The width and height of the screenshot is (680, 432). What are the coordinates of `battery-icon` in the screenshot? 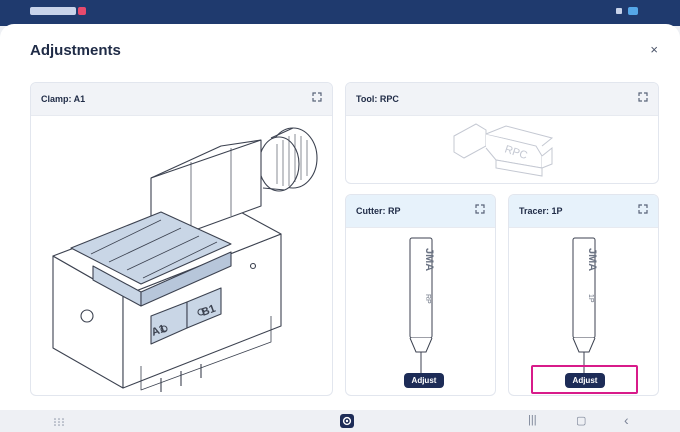 It's located at (633, 11).